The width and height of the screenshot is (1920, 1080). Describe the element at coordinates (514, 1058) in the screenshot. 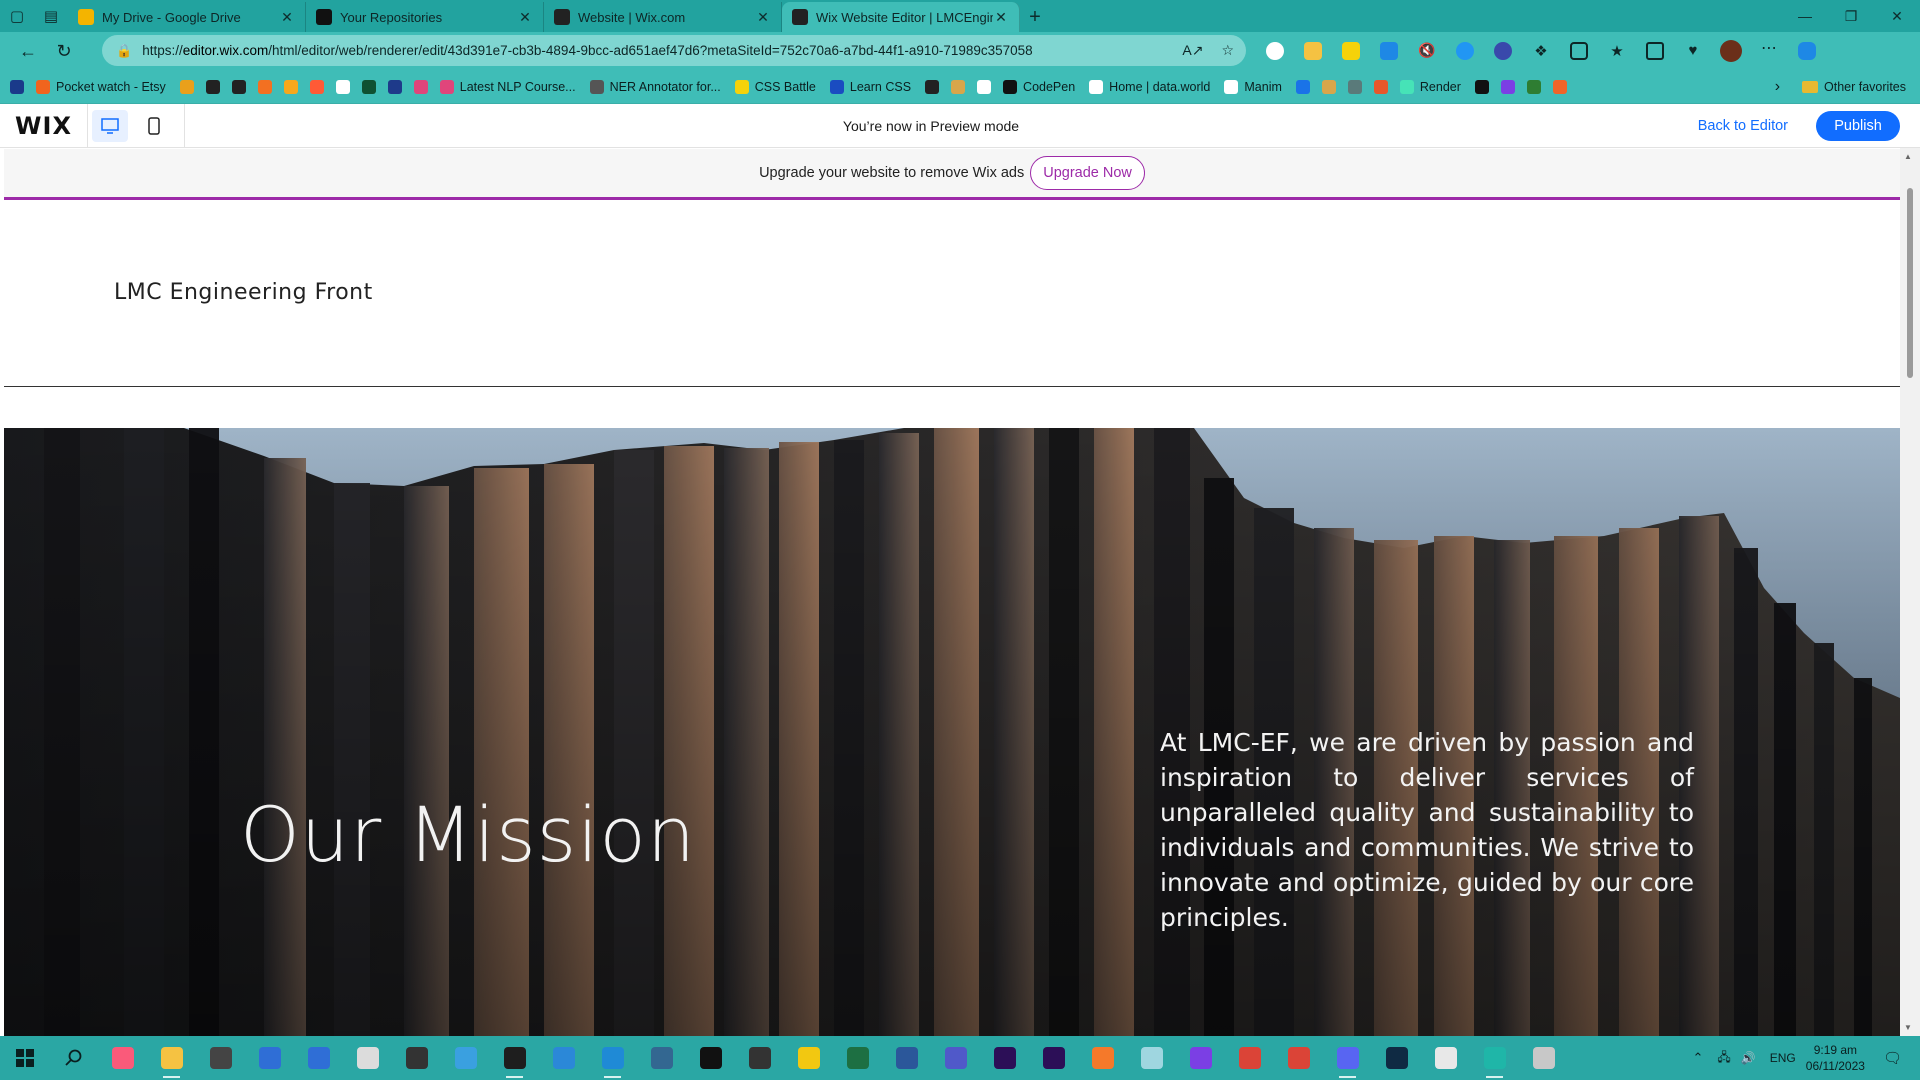

I see `terminal-icon` at that location.